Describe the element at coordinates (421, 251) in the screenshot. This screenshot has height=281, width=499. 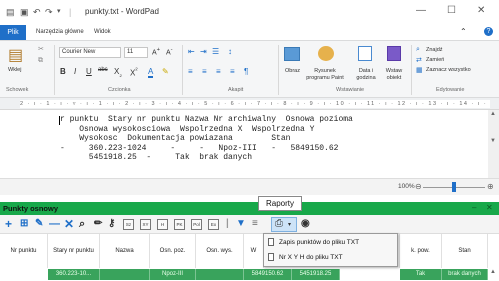
I see `column-header: k. pow.` at that location.